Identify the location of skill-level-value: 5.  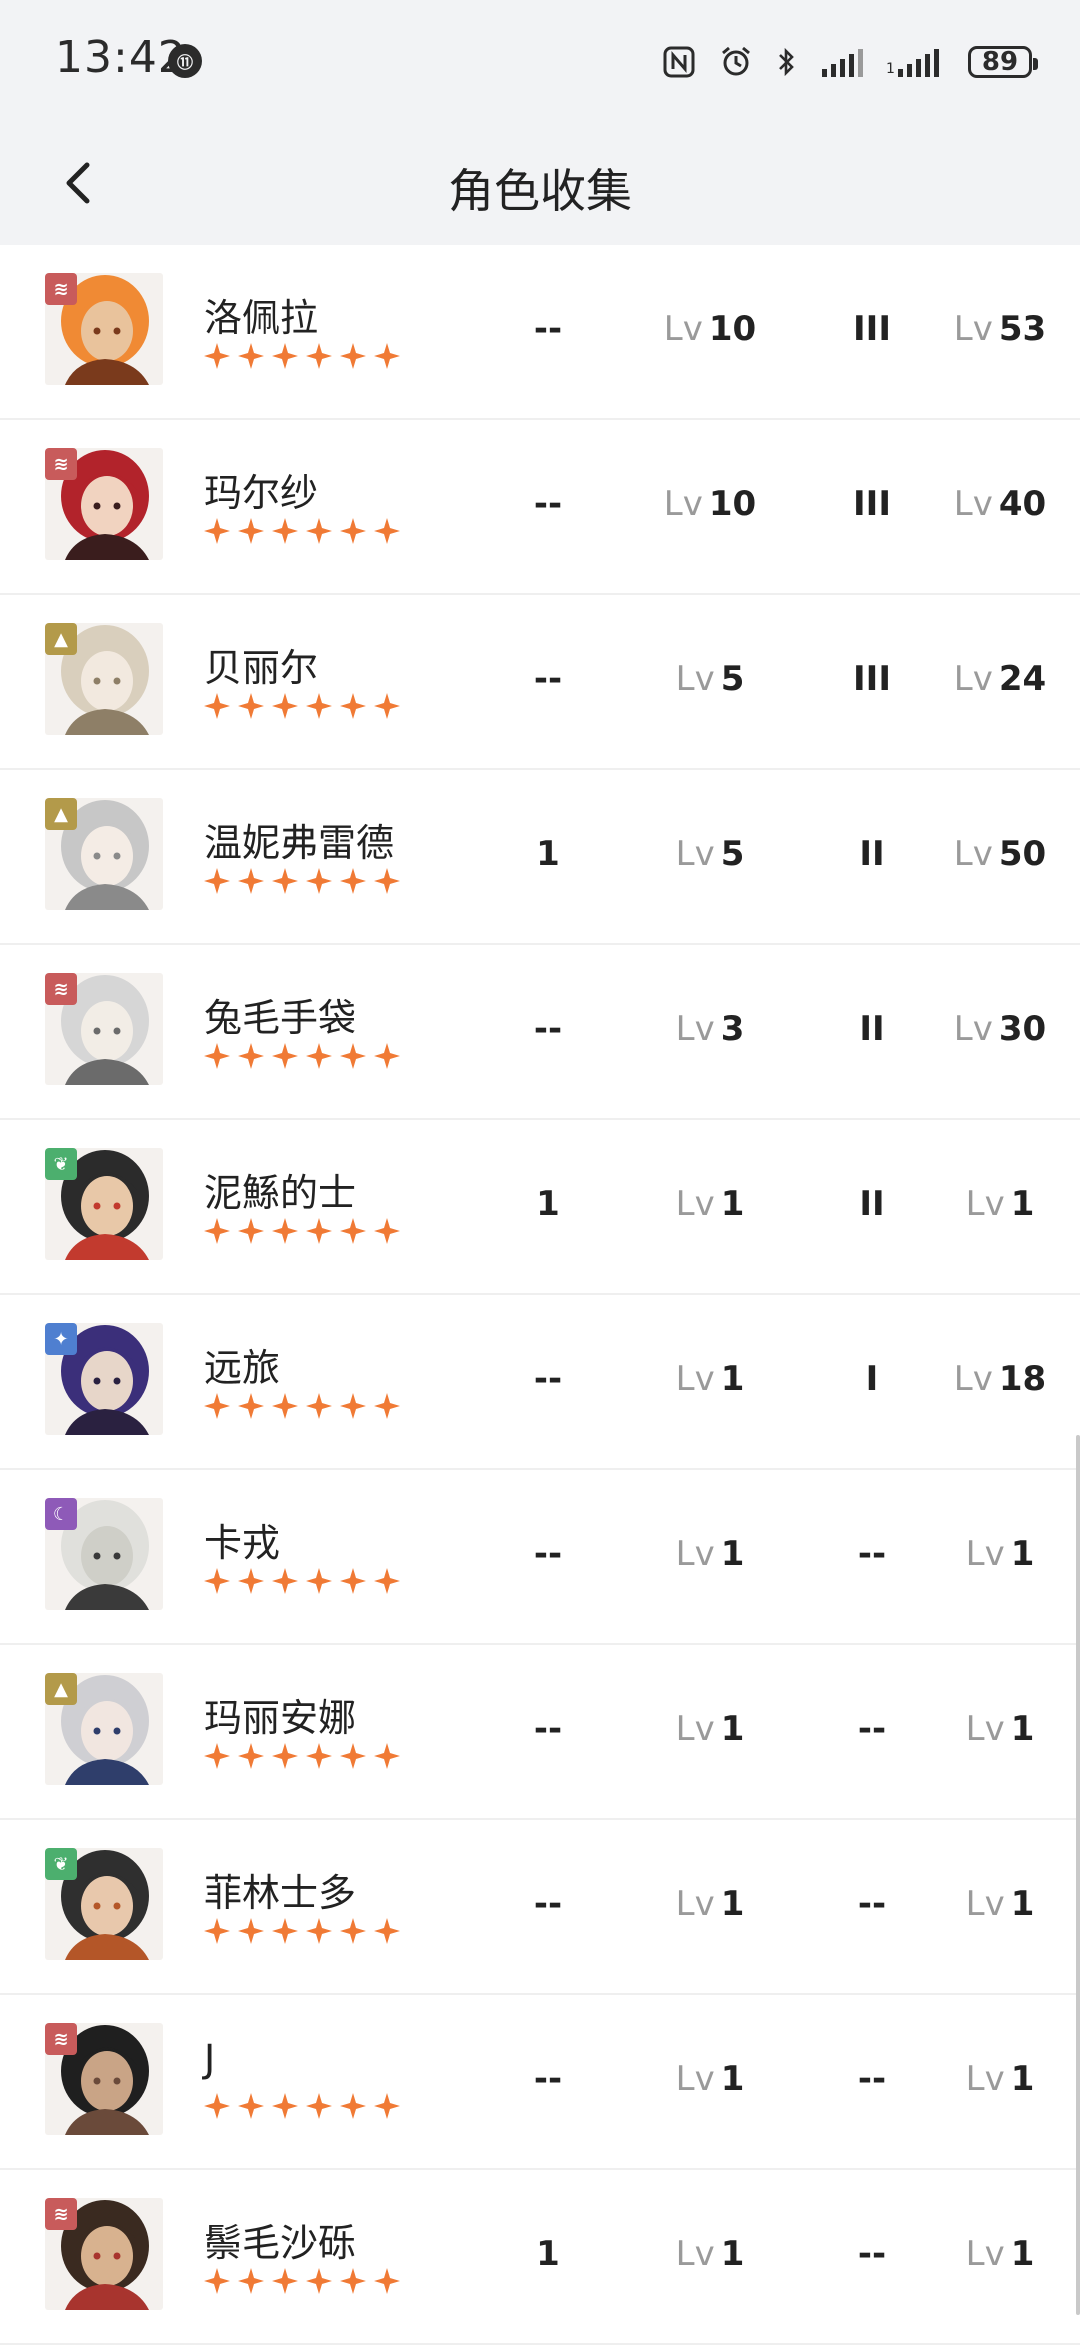
(732, 854).